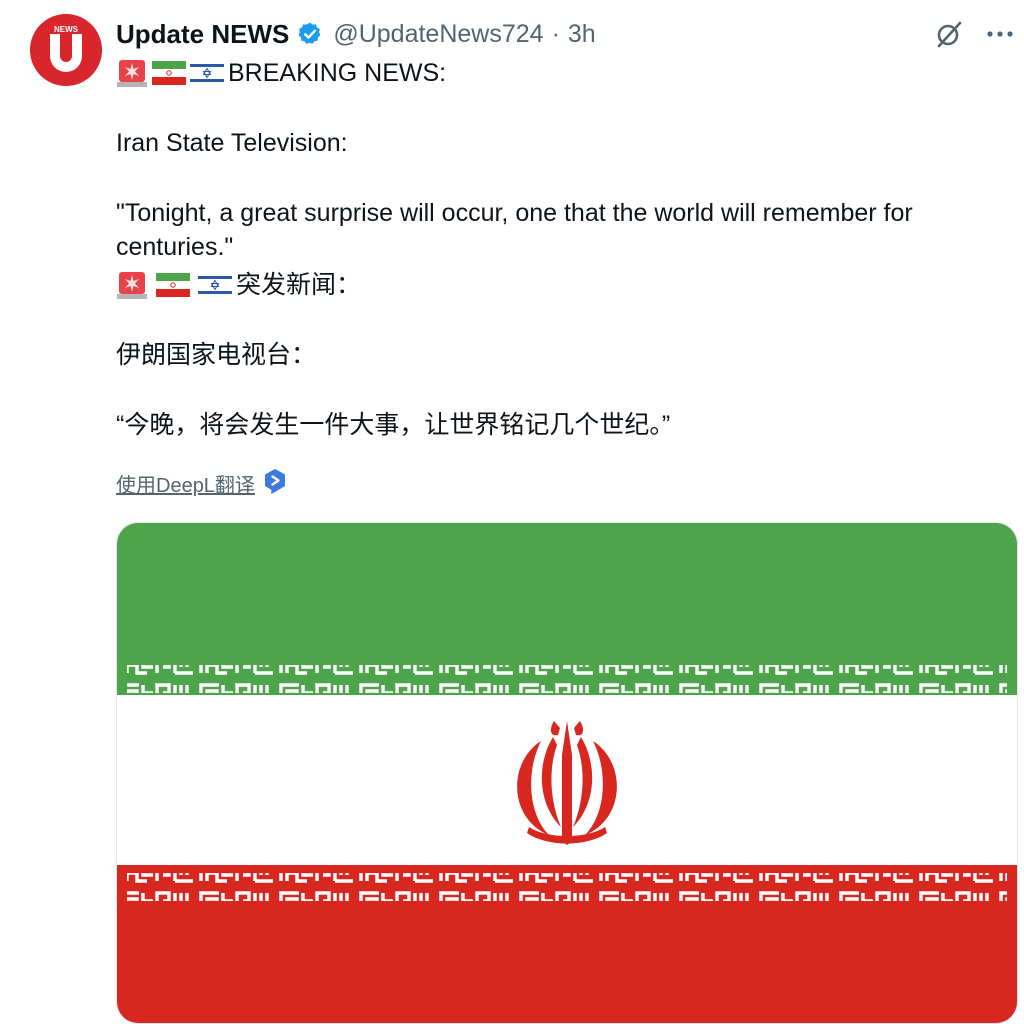 Image resolution: width=1024 pixels, height=1024 pixels. Describe the element at coordinates (337, 73) in the screenshot. I see `headline-en: BREAKING NEWS:` at that location.